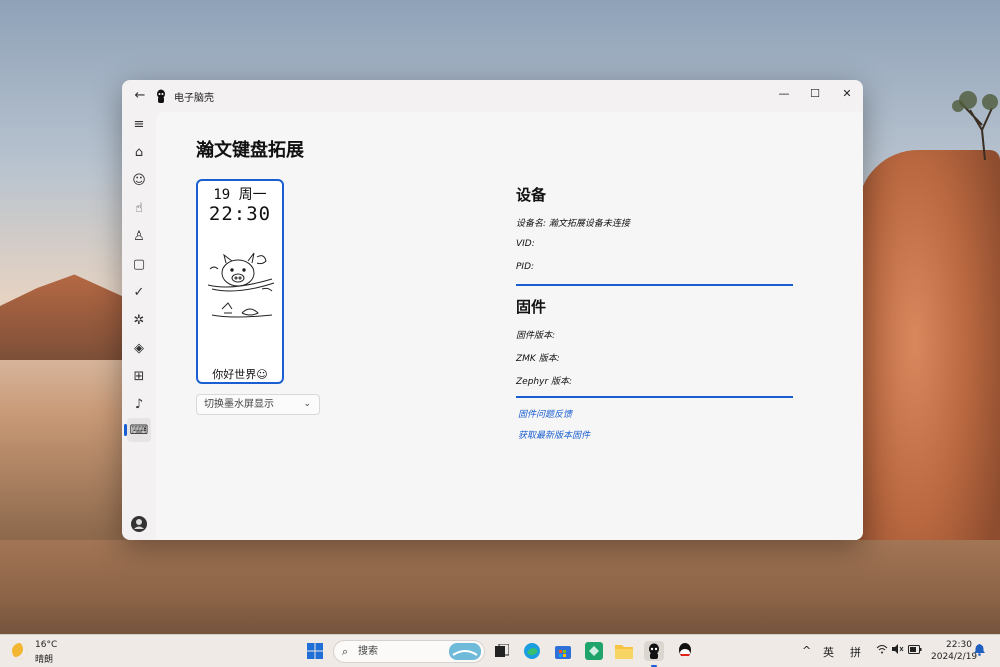 Image resolution: width=1000 pixels, height=667 pixels. What do you see at coordinates (140, 96) in the screenshot?
I see `back-arrow-icon: ←` at bounding box center [140, 96].